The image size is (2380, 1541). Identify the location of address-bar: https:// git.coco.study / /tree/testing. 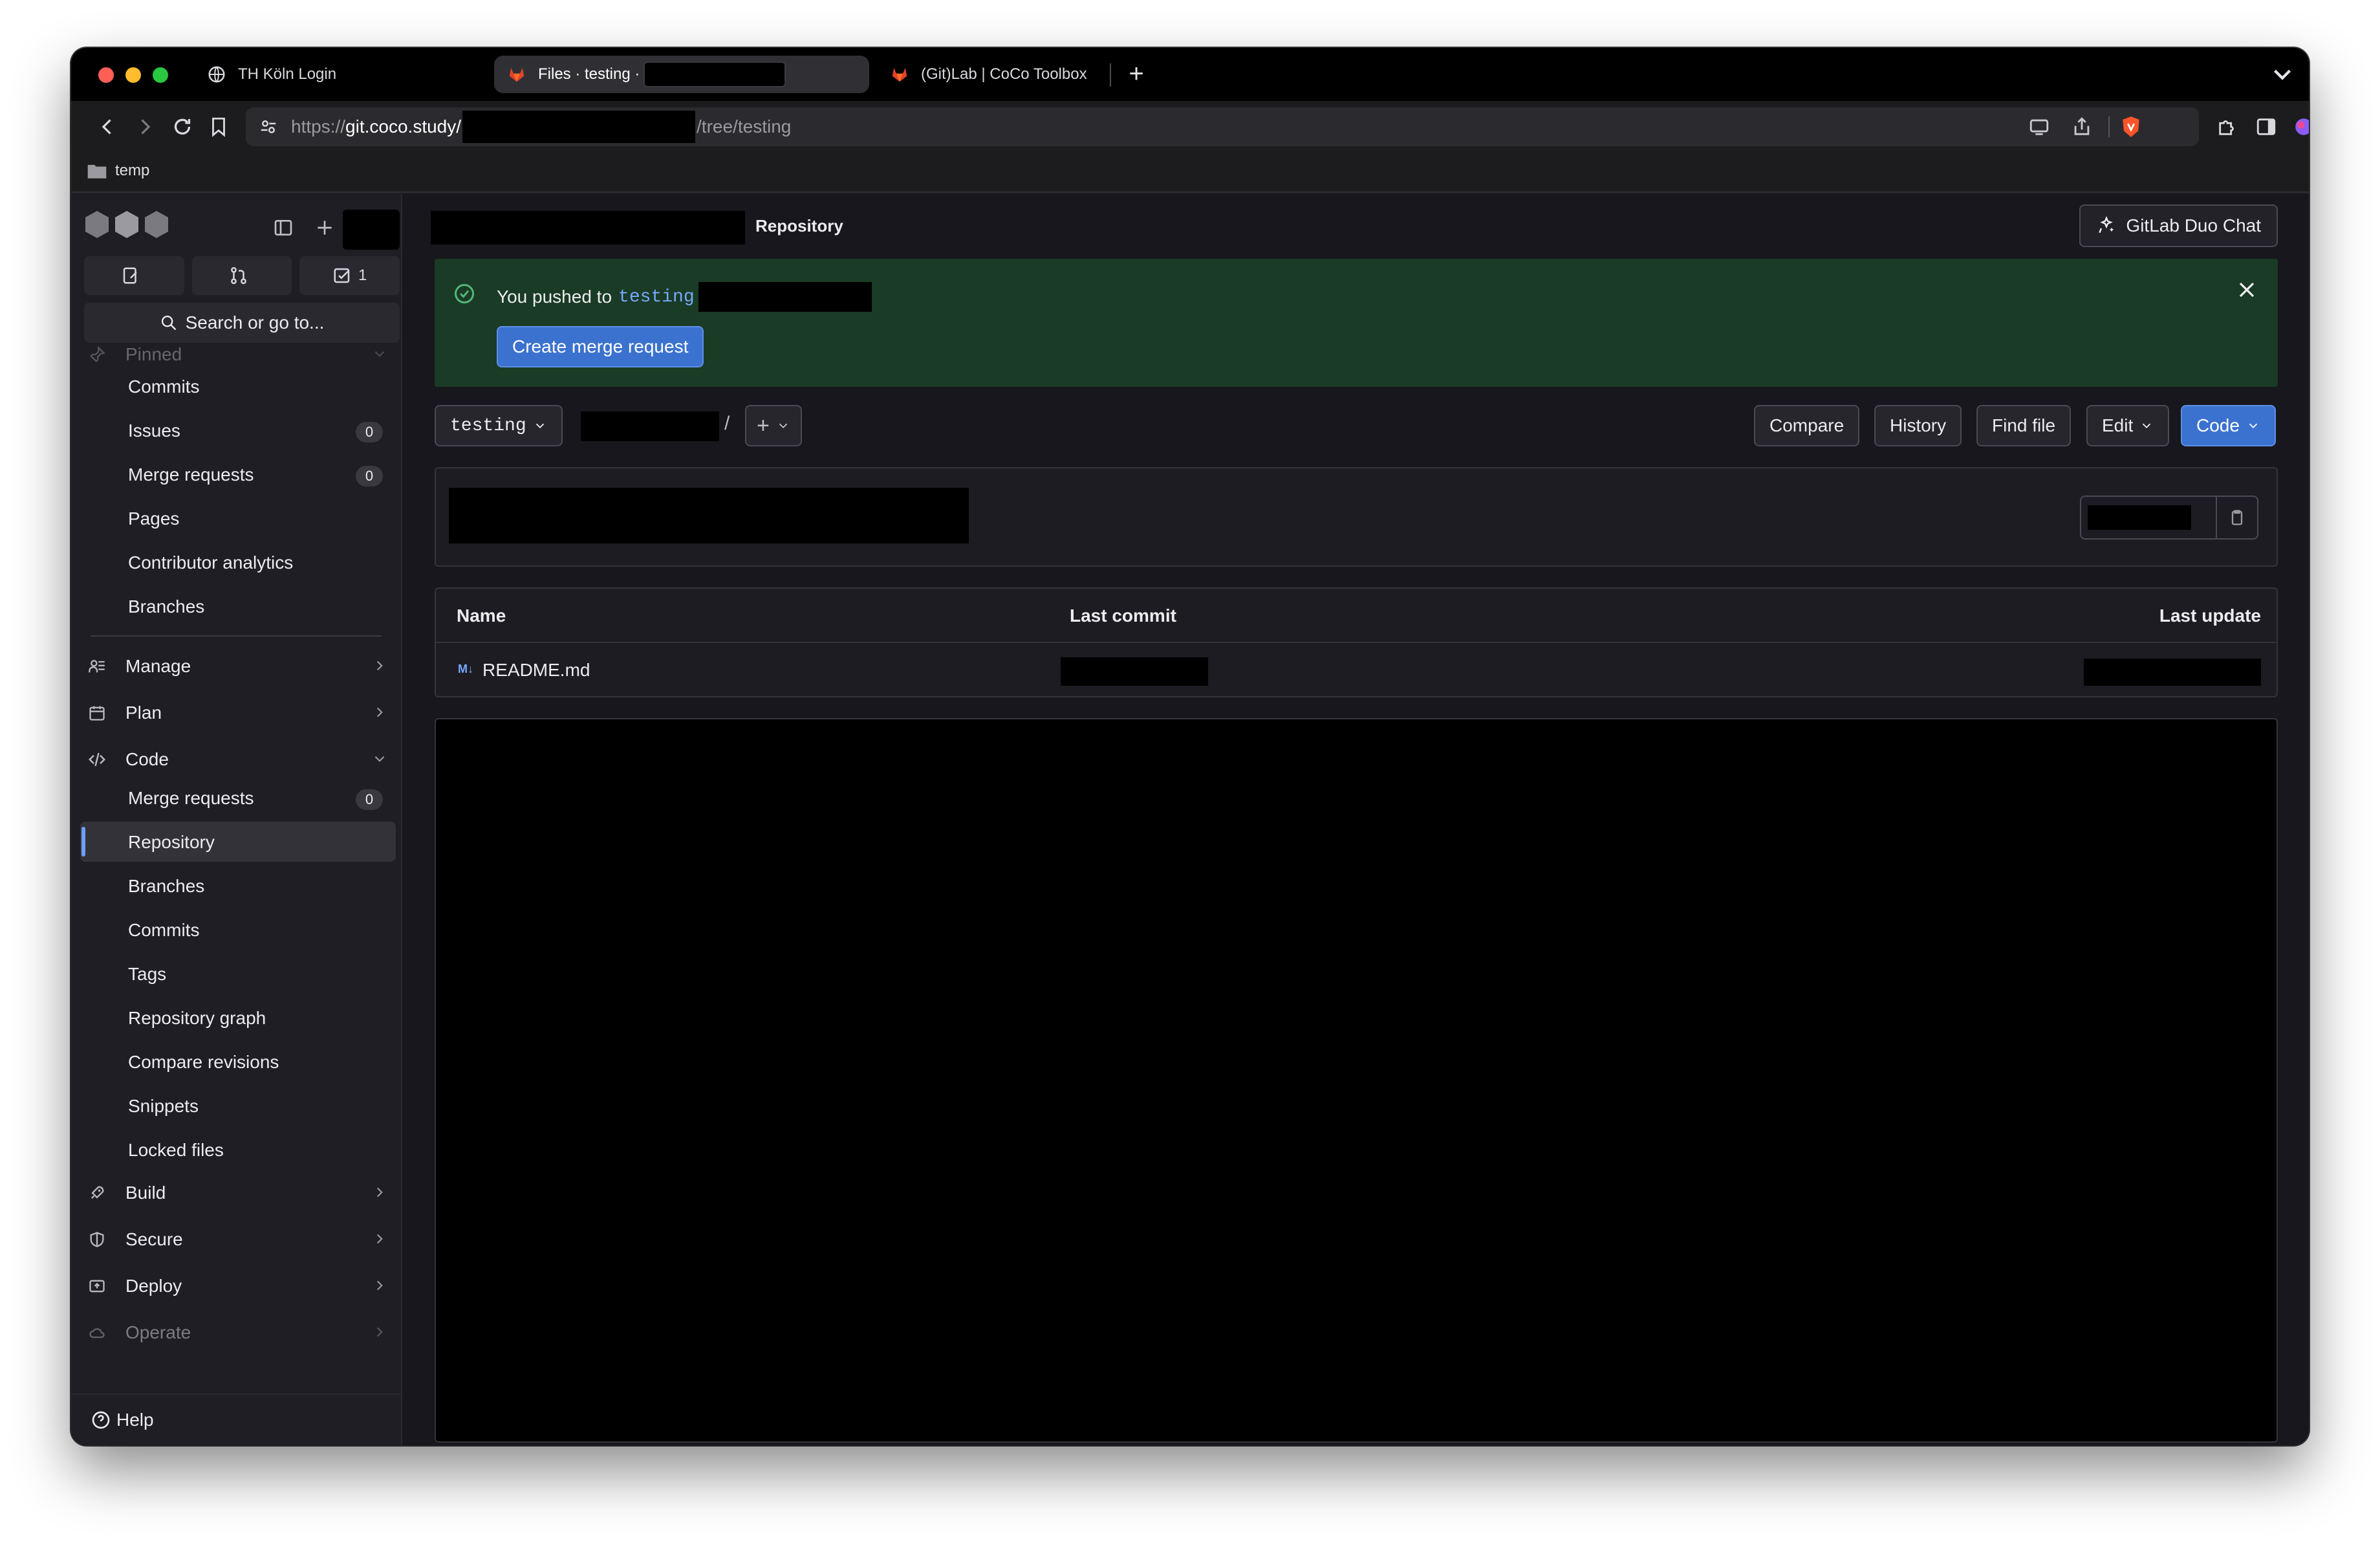
(1222, 126).